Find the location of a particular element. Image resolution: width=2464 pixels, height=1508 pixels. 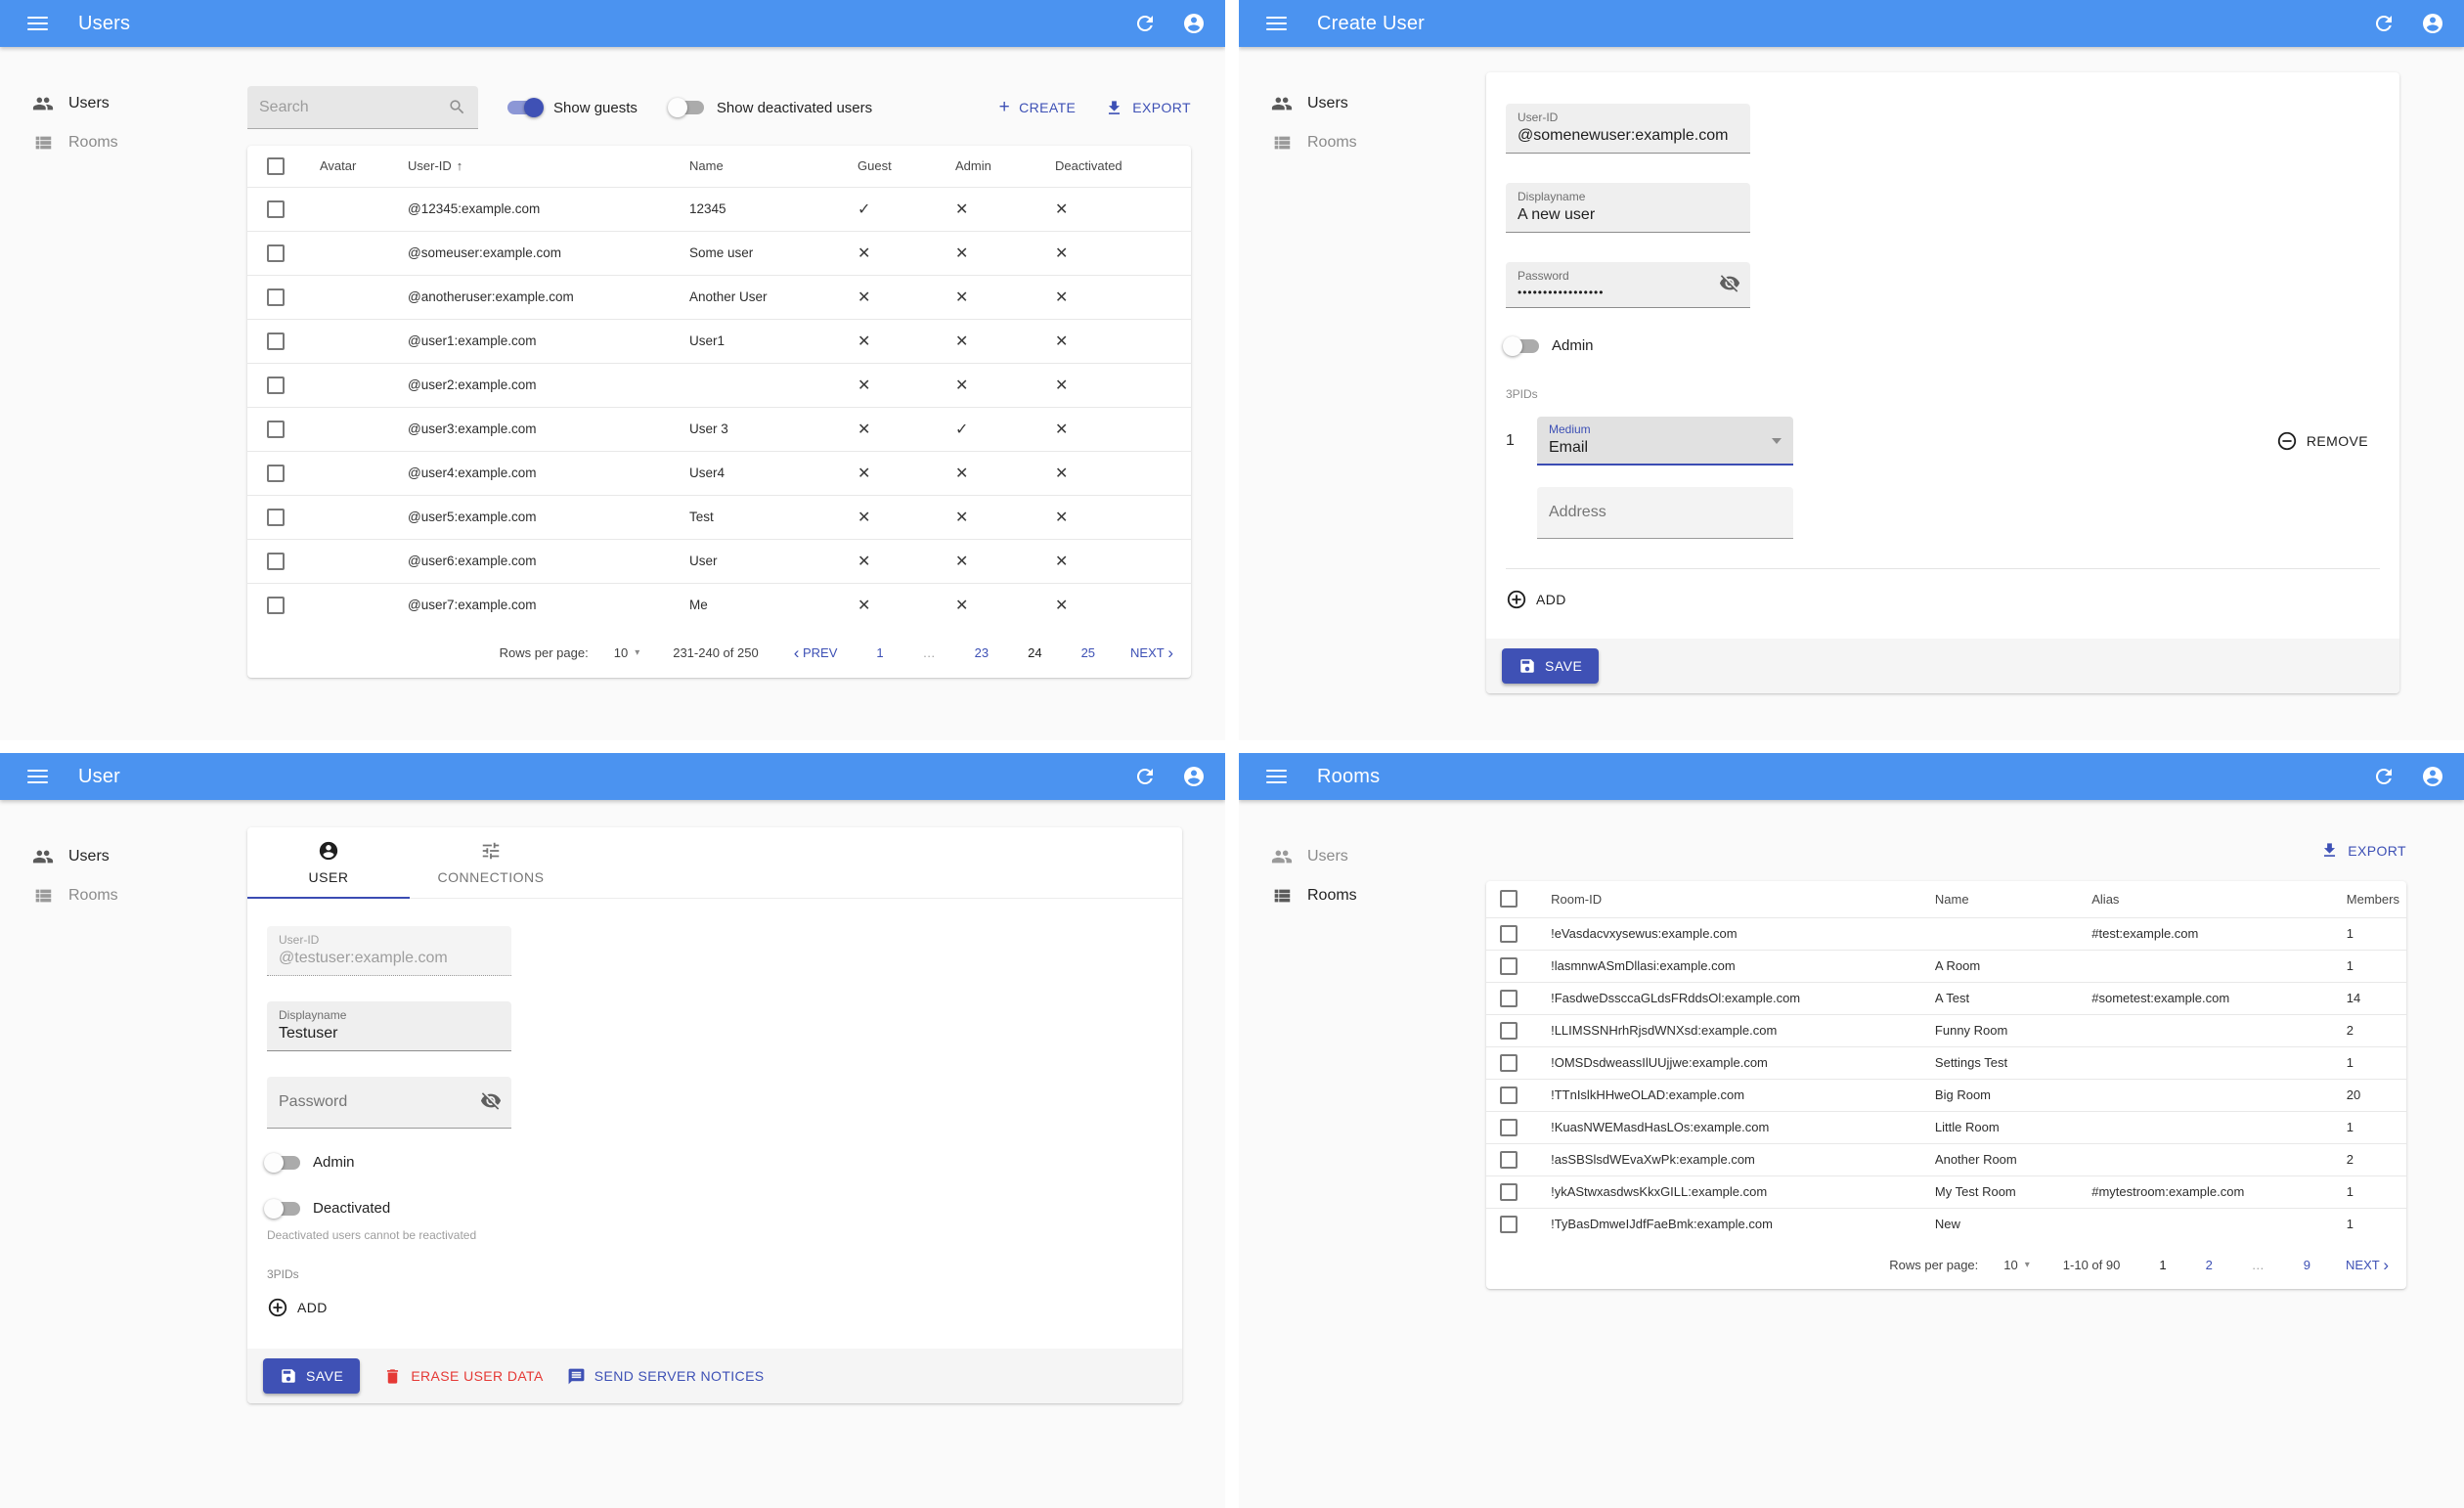

page-button-23: 23 is located at coordinates (982, 652).